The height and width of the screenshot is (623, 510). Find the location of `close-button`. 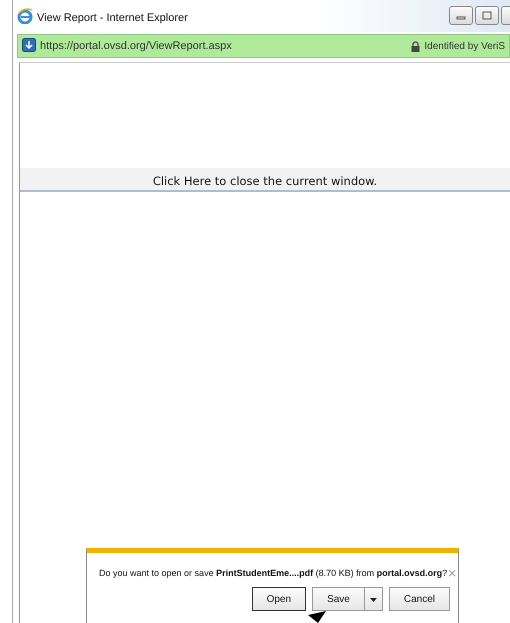

close-button is located at coordinates (505, 15).